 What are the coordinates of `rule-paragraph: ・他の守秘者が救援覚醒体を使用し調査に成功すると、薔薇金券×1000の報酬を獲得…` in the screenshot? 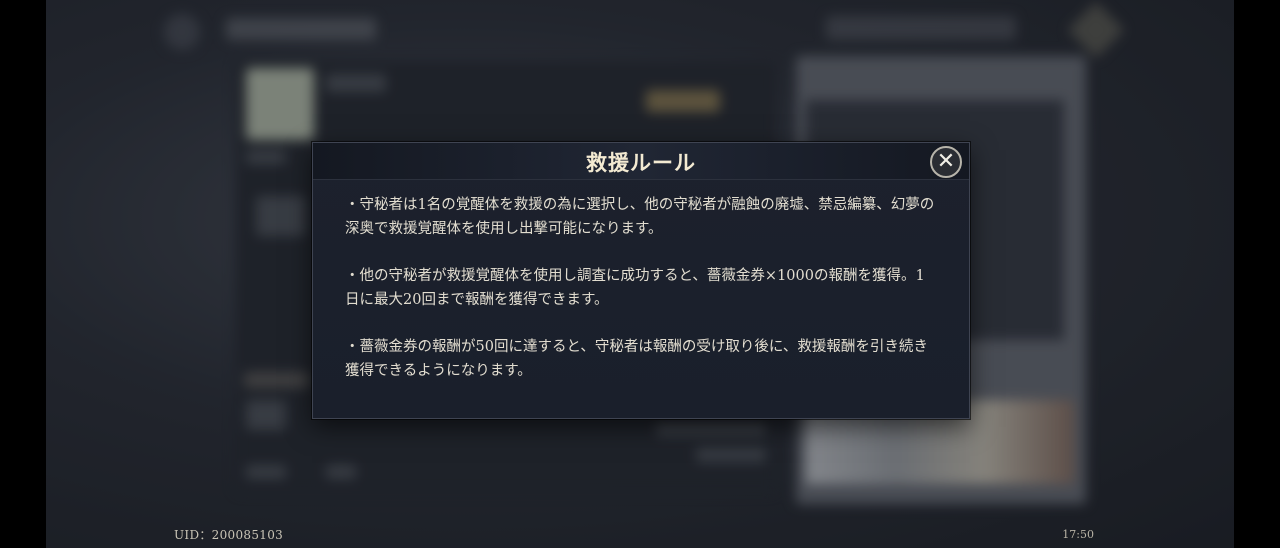 It's located at (635, 288).